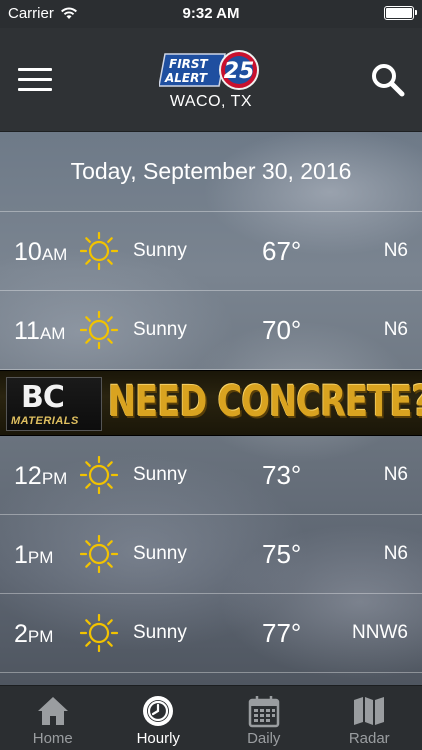  What do you see at coordinates (282, 554) in the screenshot?
I see `row-temperature: 75°` at bounding box center [282, 554].